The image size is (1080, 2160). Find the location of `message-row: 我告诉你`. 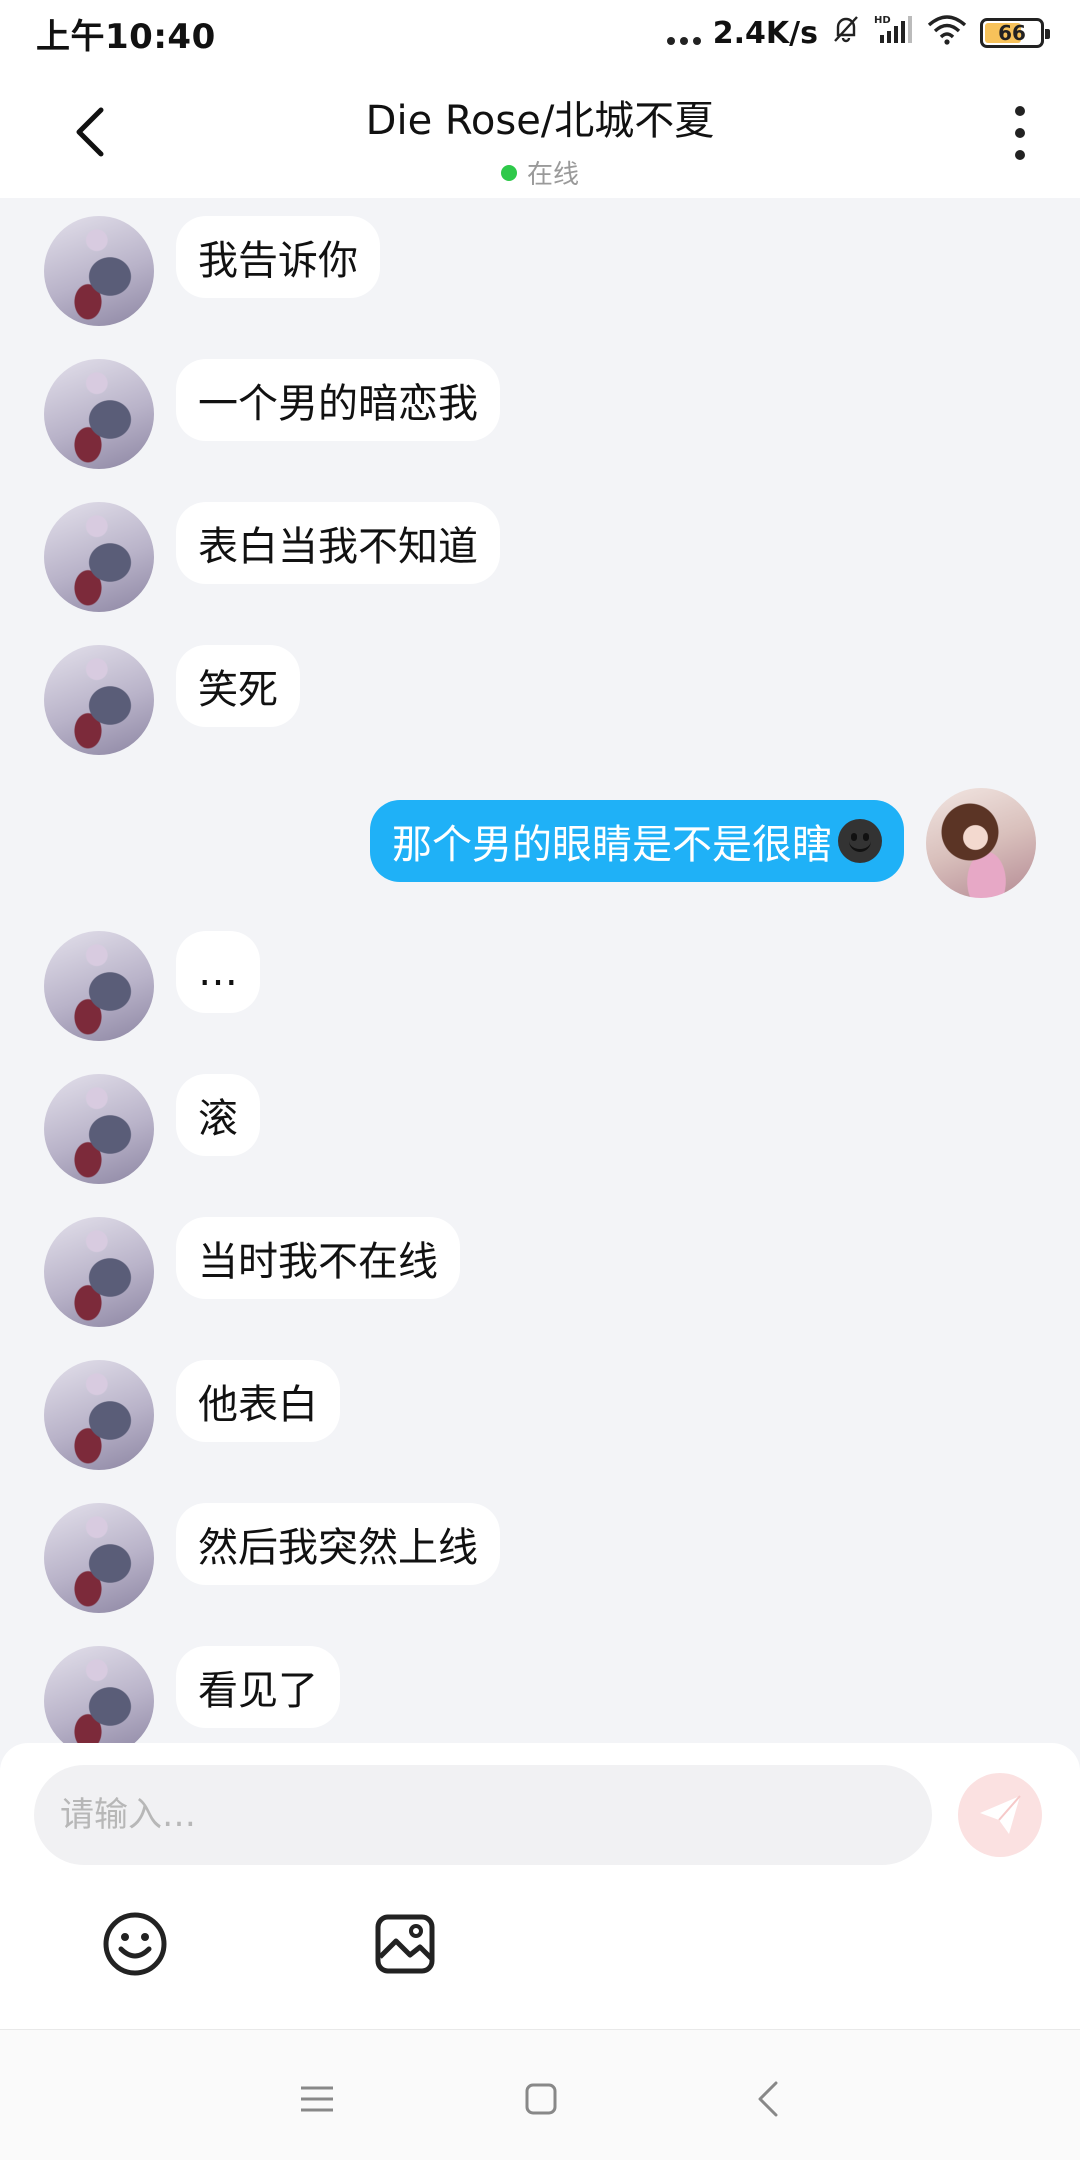

message-row: 我告诉你 is located at coordinates (540, 271).